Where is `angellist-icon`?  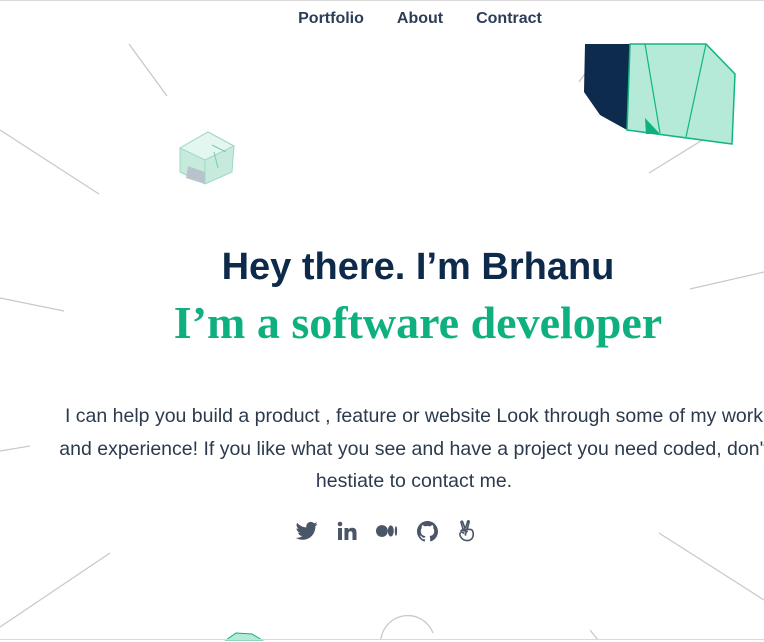 angellist-icon is located at coordinates (467, 531).